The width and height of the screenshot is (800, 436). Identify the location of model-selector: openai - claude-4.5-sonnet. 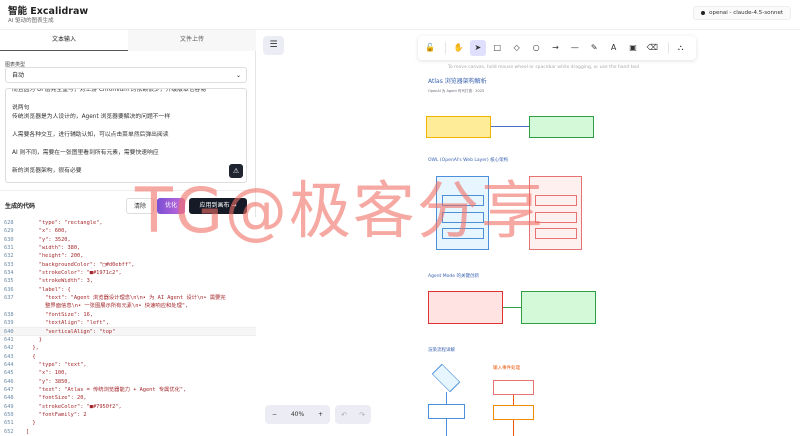
(742, 13).